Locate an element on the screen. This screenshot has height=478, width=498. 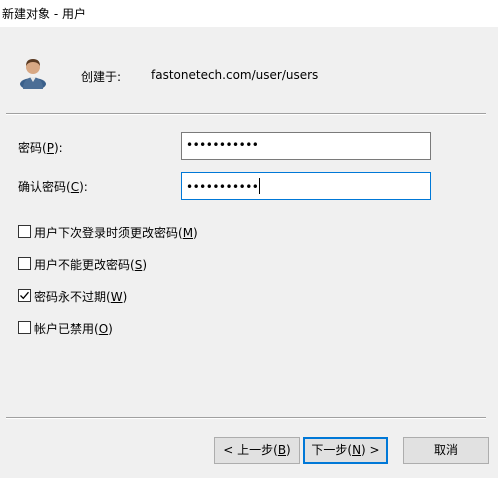
confirm-password-input: ••••••••••• is located at coordinates (306, 186).